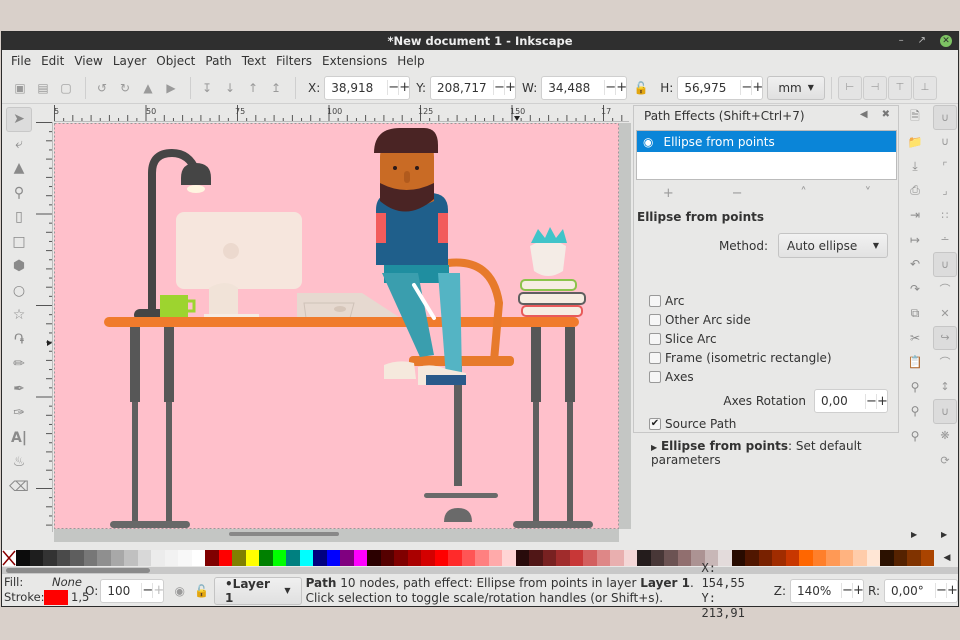 The height and width of the screenshot is (640, 960). What do you see at coordinates (945, 117) in the screenshot?
I see `snap-enable-icon: ∪` at bounding box center [945, 117].